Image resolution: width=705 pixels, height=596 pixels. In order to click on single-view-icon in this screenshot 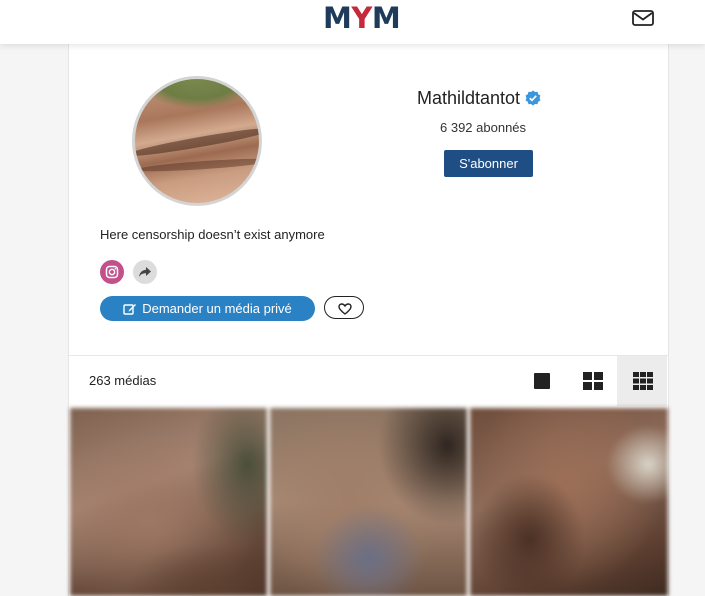, I will do `click(542, 381)`.